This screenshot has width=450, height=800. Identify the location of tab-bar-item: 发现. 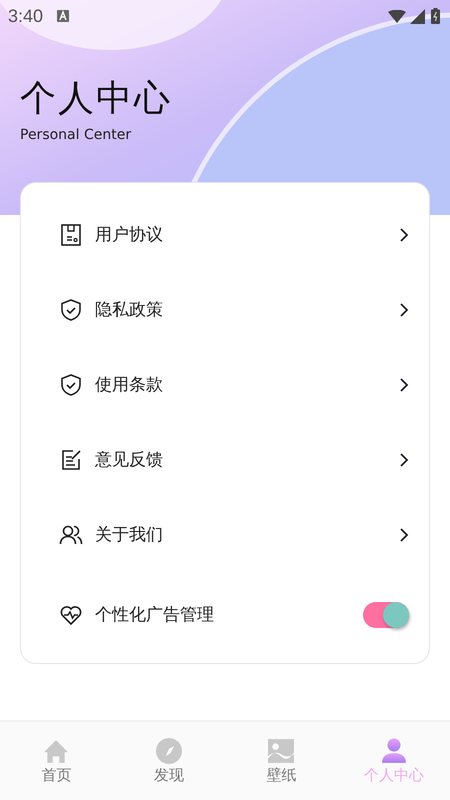
(168, 761).